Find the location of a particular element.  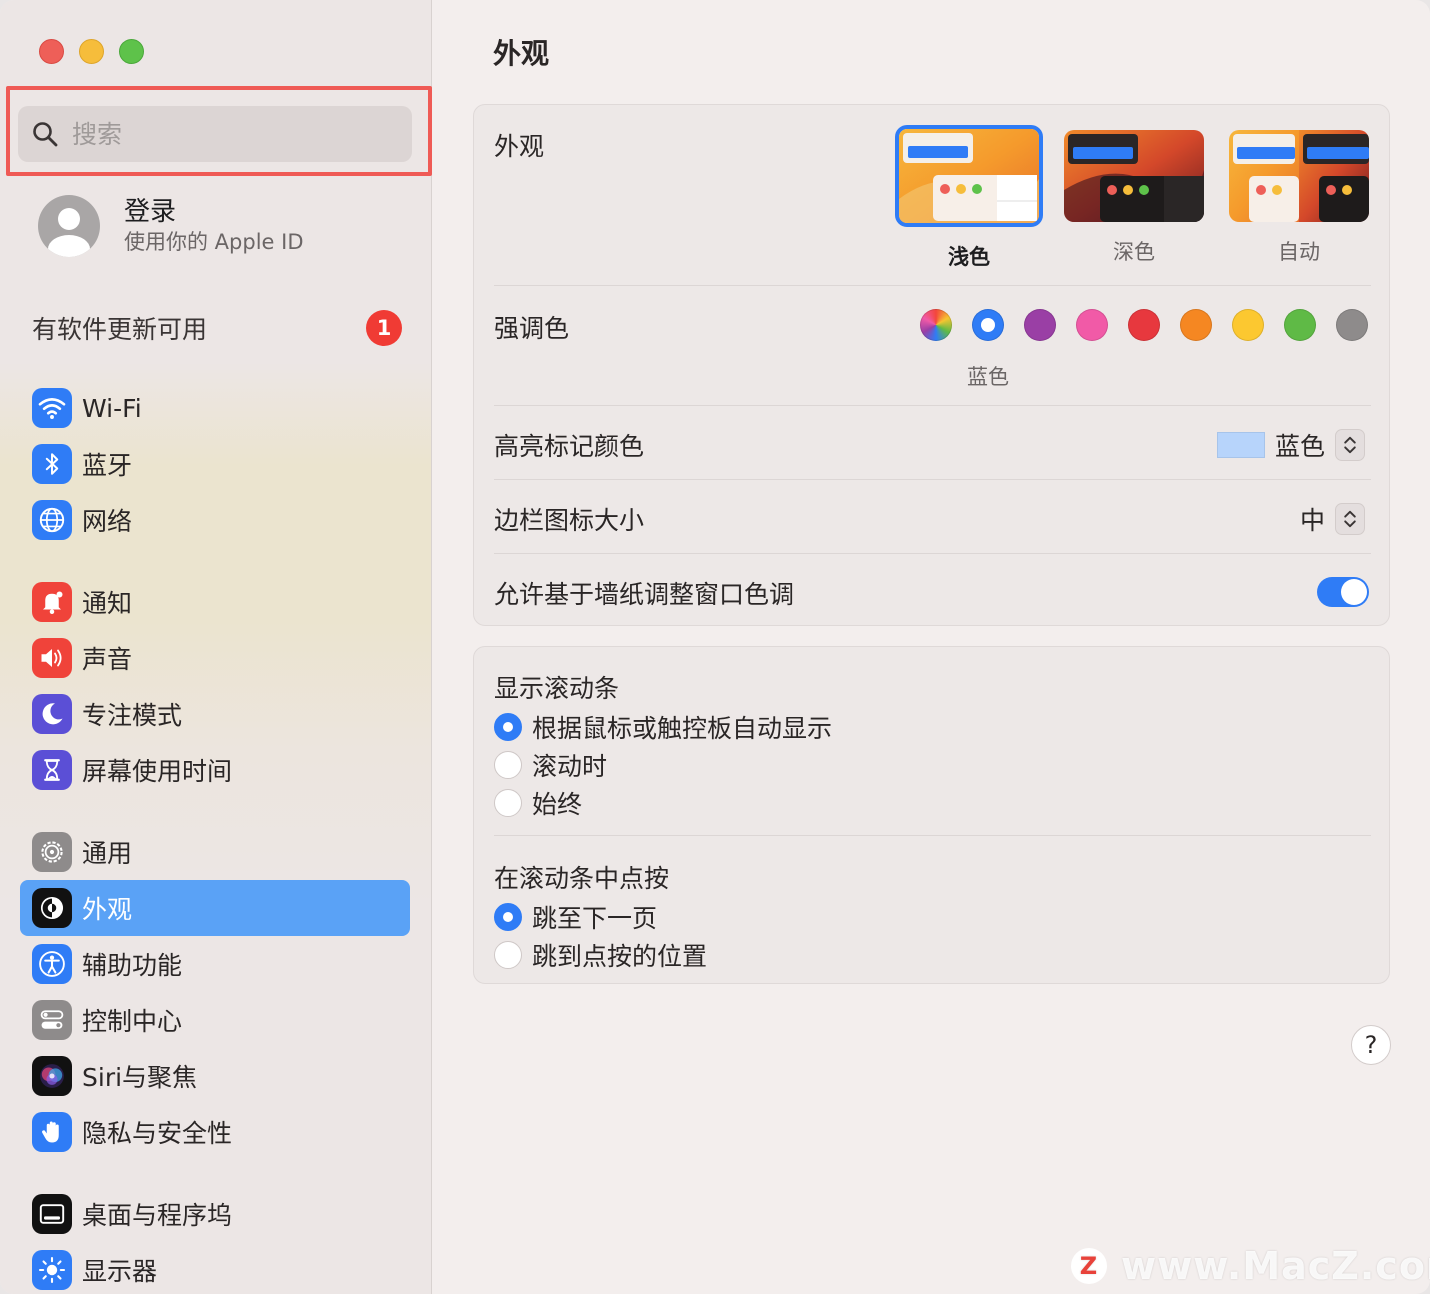

help-button: ? is located at coordinates (1371, 1045).